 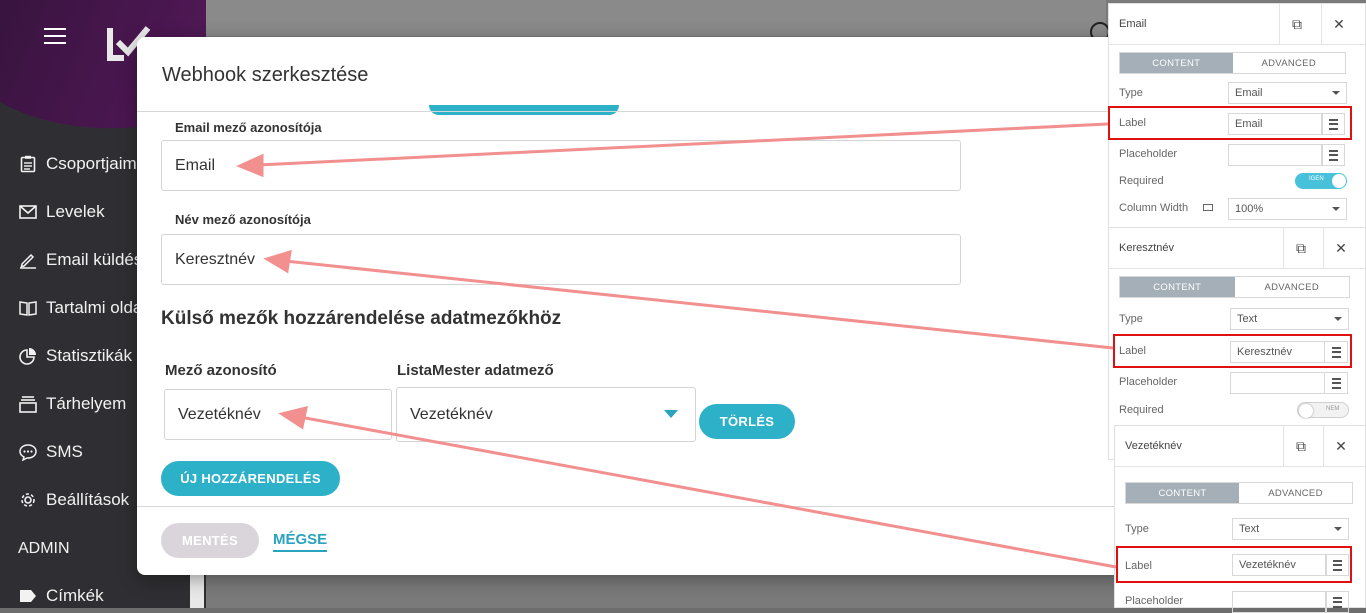 What do you see at coordinates (215, 259) in the screenshot?
I see `name-field-value: Keresztnév` at bounding box center [215, 259].